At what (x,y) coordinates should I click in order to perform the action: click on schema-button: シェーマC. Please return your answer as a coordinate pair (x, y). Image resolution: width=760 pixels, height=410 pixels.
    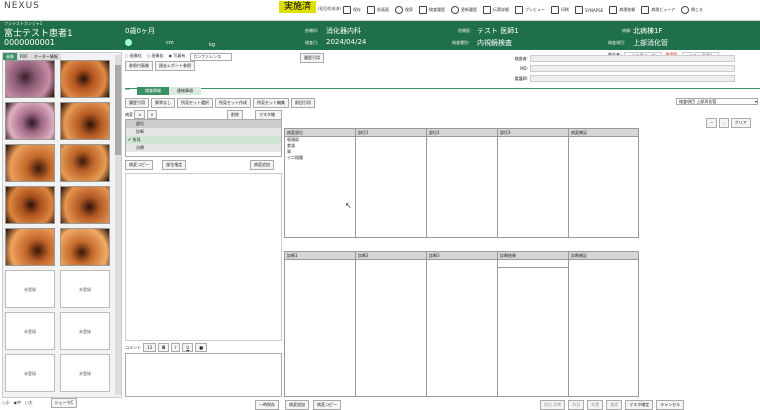
    Looking at the image, I should click on (64, 403).